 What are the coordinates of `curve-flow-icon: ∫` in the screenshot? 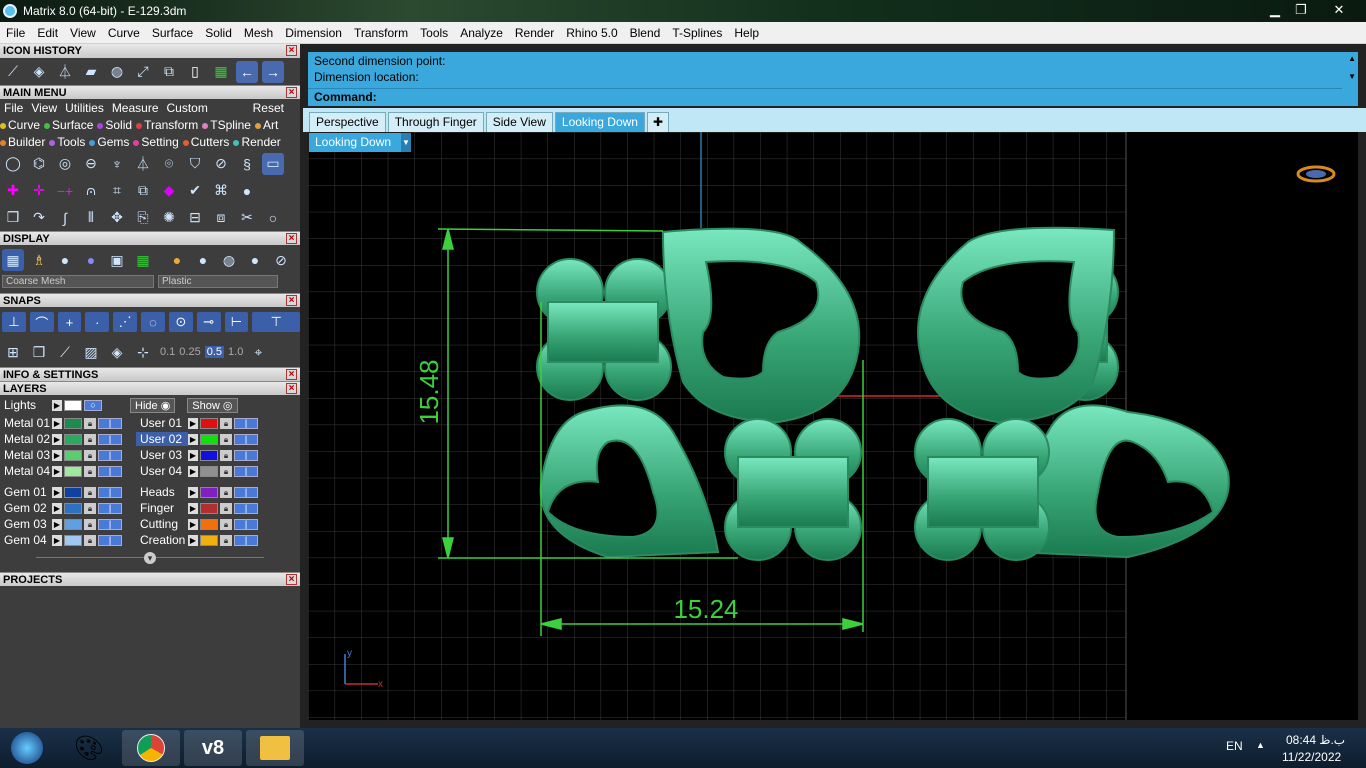 It's located at (65, 218).